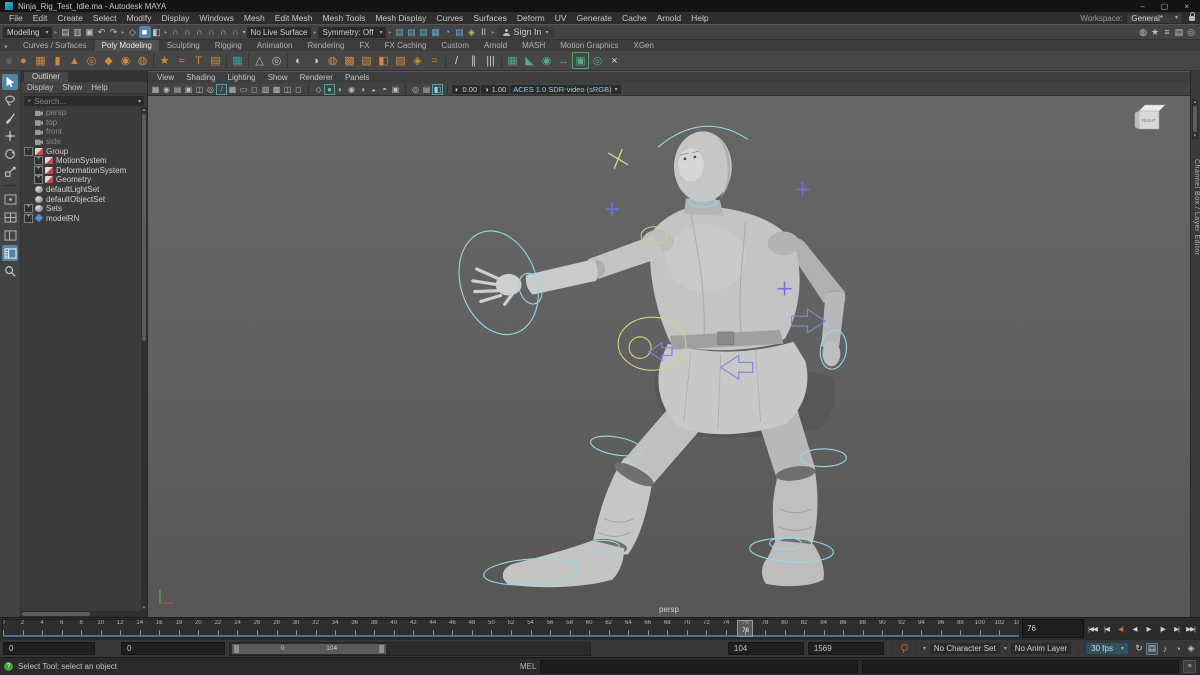  Describe the element at coordinates (265, 89) in the screenshot. I see `gate-mask-icon: ▧` at that location.